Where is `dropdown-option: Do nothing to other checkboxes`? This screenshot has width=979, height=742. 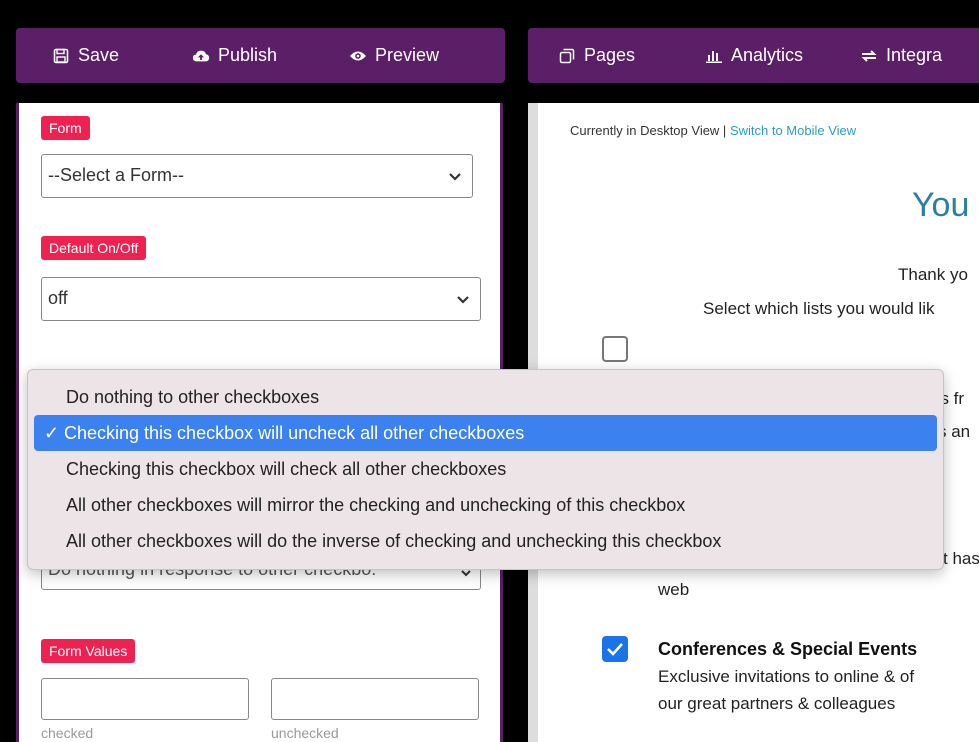 dropdown-option: Do nothing to other checkboxes is located at coordinates (485, 397).